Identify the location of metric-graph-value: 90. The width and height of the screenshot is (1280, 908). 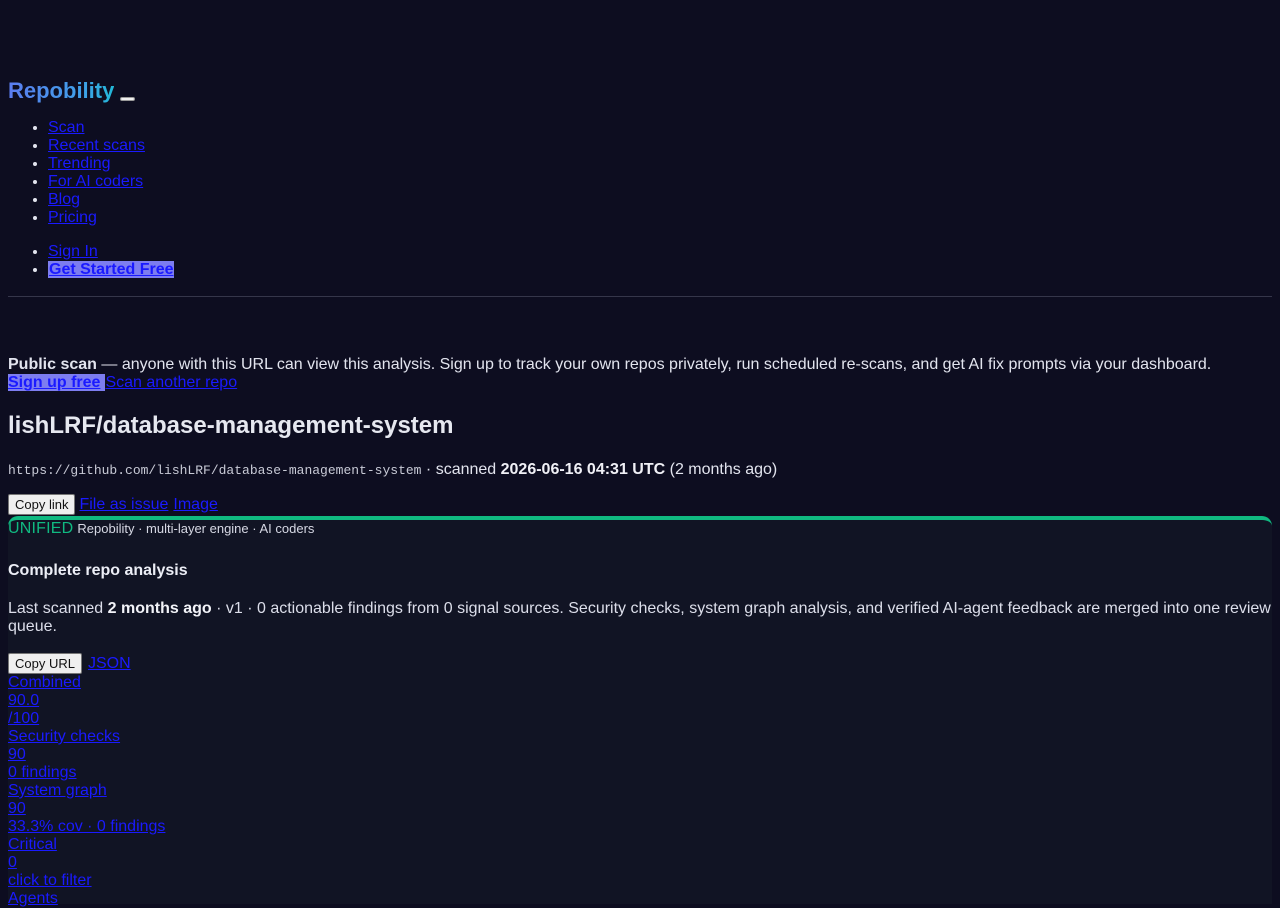
(86, 809).